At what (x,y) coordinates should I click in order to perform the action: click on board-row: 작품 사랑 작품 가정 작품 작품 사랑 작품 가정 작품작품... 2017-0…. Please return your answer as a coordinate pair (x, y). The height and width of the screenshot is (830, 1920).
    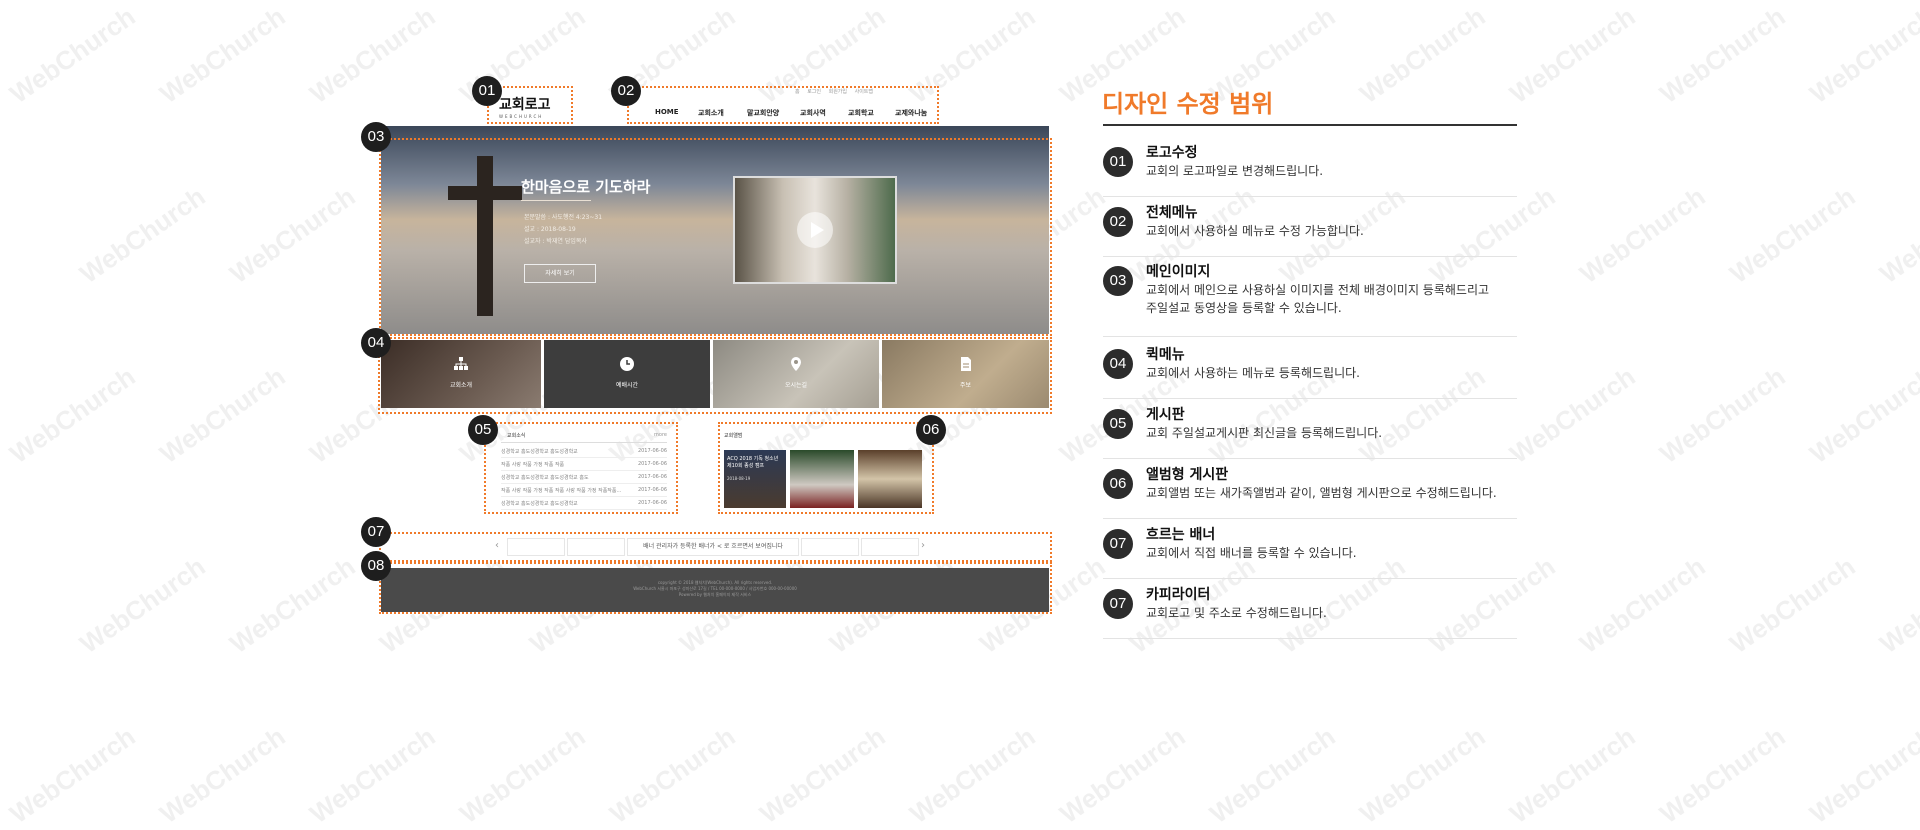
    Looking at the image, I should click on (584, 490).